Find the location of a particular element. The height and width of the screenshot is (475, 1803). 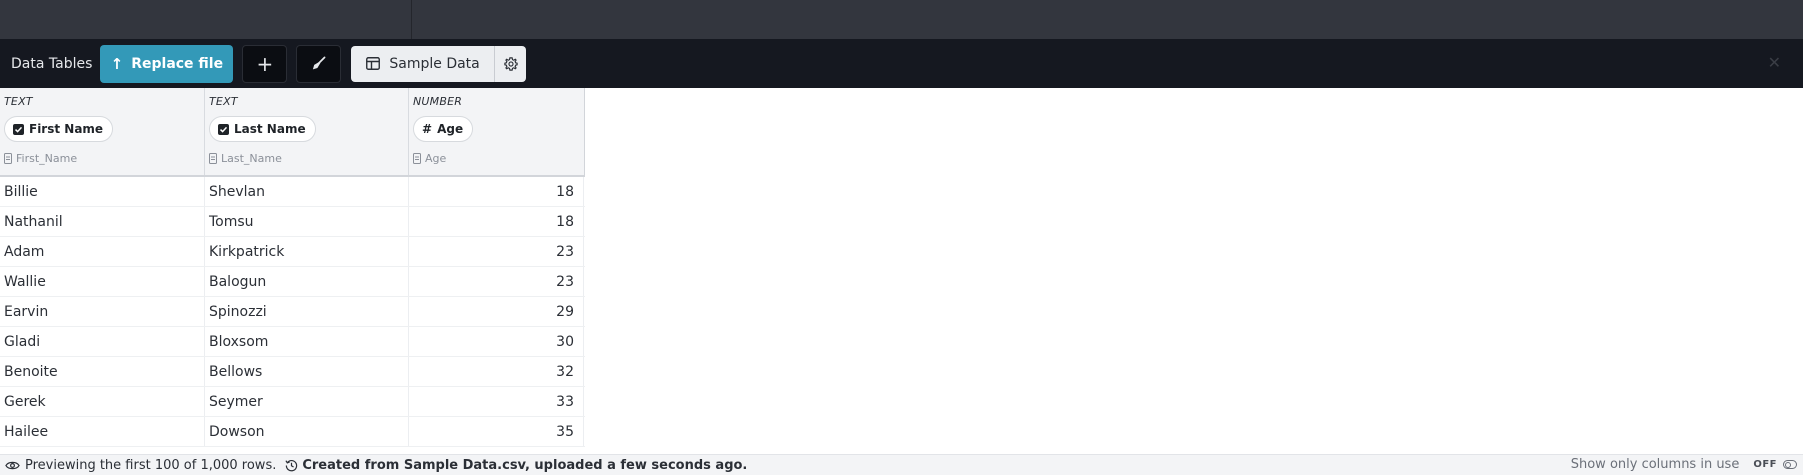

cell-first-name: Hailee is located at coordinates (102, 431).